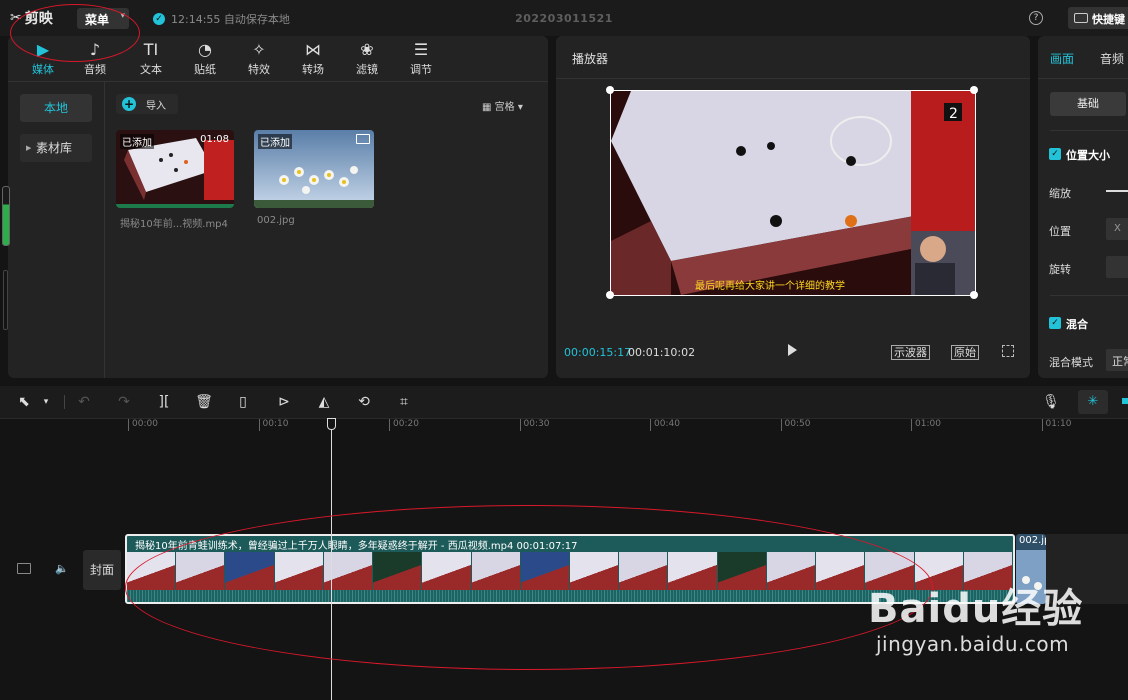  Describe the element at coordinates (795, 425) in the screenshot. I see `ruler-tick: 00:50` at that location.